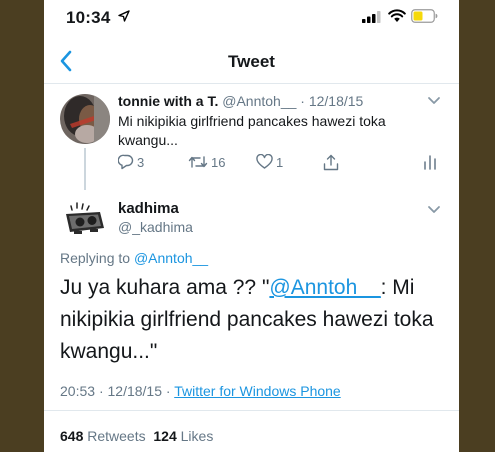  What do you see at coordinates (22, 226) in the screenshot?
I see `photo-frame-left` at bounding box center [22, 226].